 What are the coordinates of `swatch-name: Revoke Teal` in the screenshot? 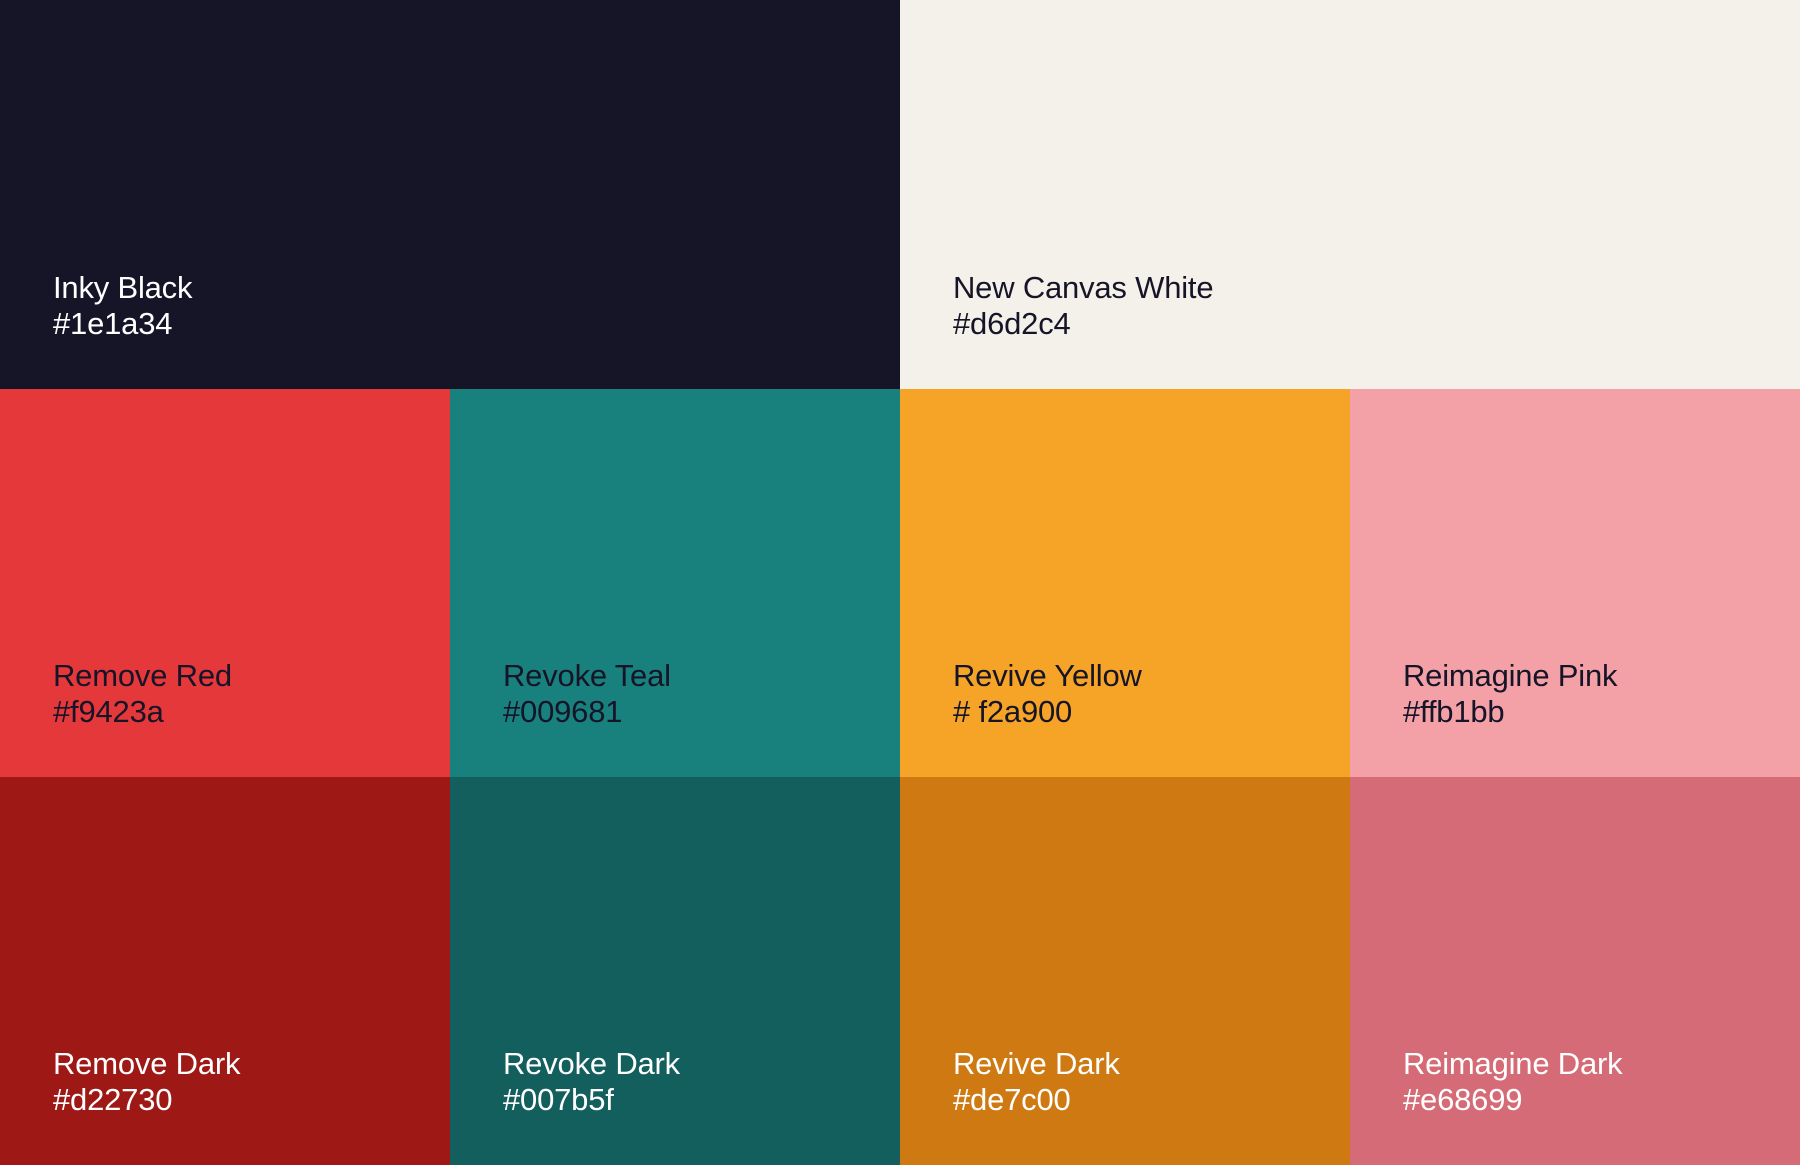 It's located at (587, 675).